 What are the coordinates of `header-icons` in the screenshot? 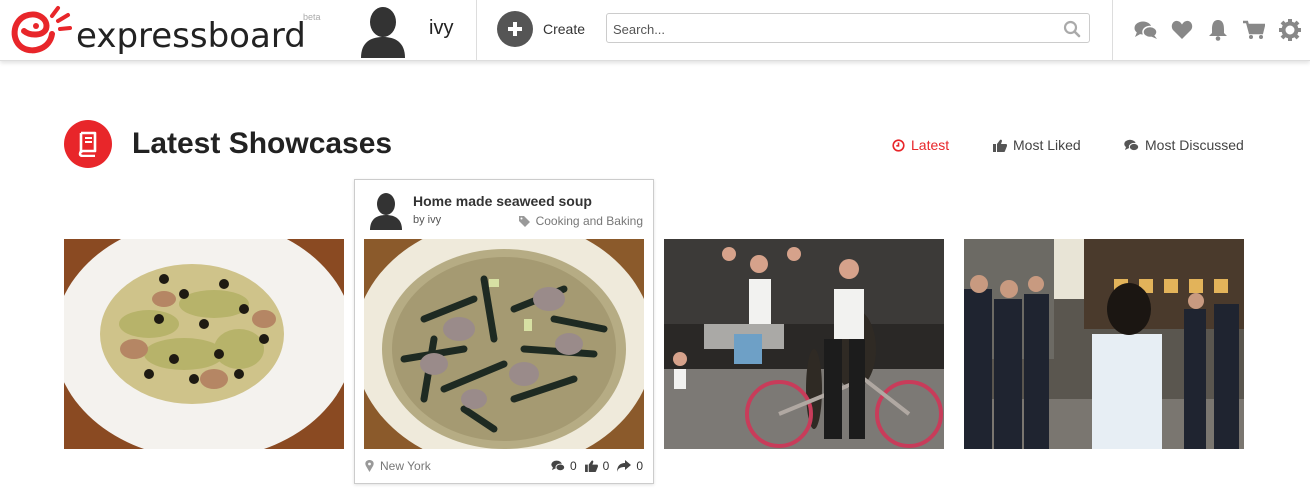 It's located at (1221, 30).